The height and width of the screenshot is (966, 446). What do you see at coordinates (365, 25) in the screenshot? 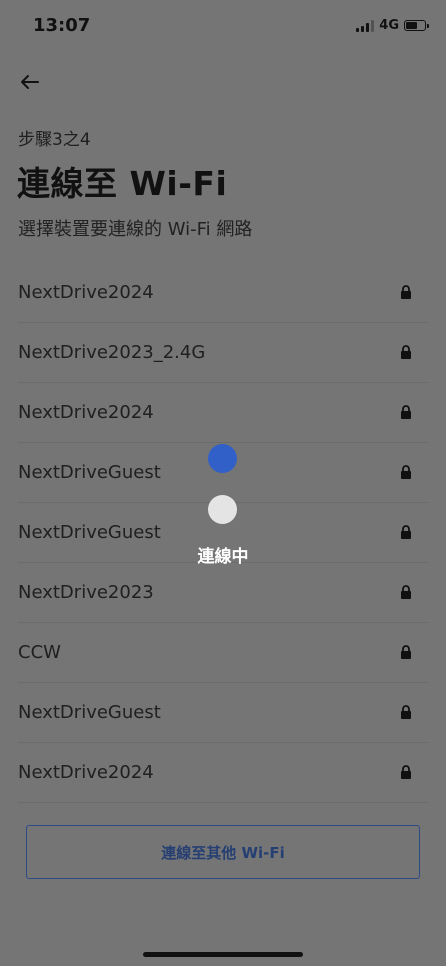
I see `signal-icon` at bounding box center [365, 25].